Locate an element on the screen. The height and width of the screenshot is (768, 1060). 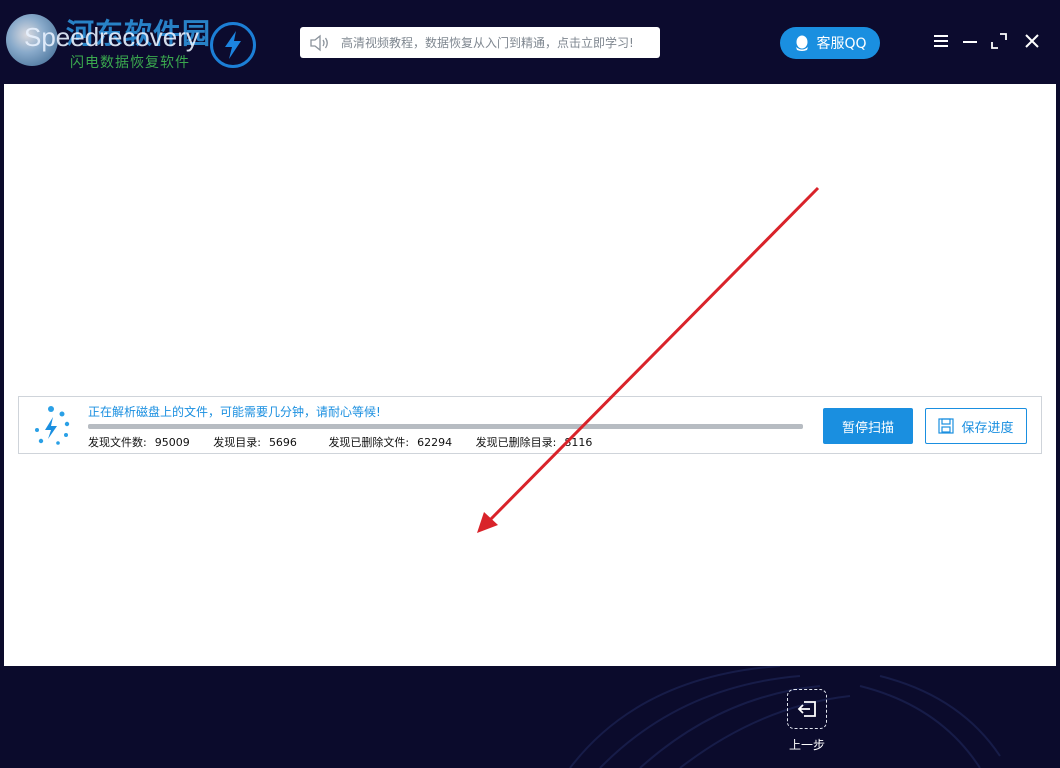
previous-step-label: 上一步 is located at coordinates (806, 745).